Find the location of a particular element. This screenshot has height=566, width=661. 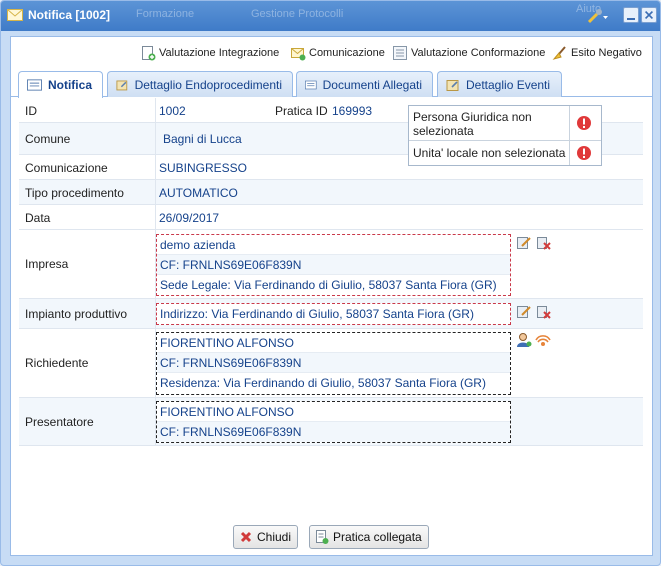

minimize-button is located at coordinates (631, 15).